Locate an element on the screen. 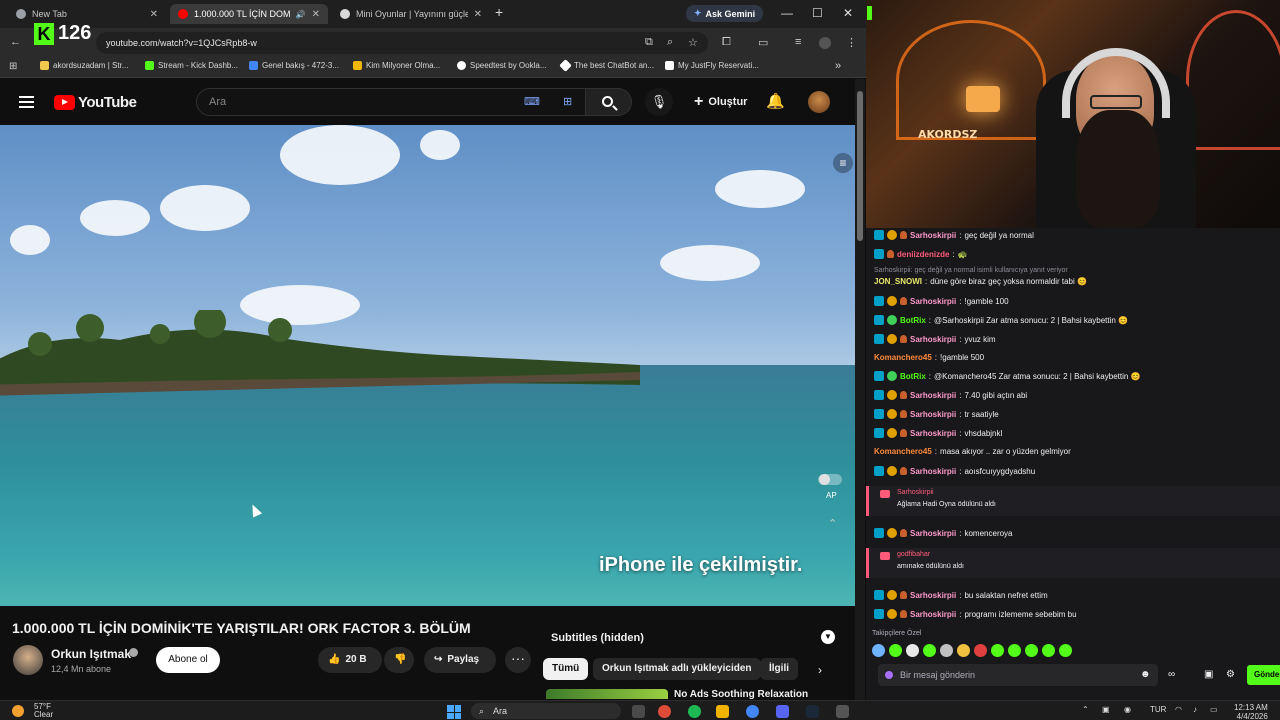  apps-grid-icon: ⊞ is located at coordinates (13, 66).